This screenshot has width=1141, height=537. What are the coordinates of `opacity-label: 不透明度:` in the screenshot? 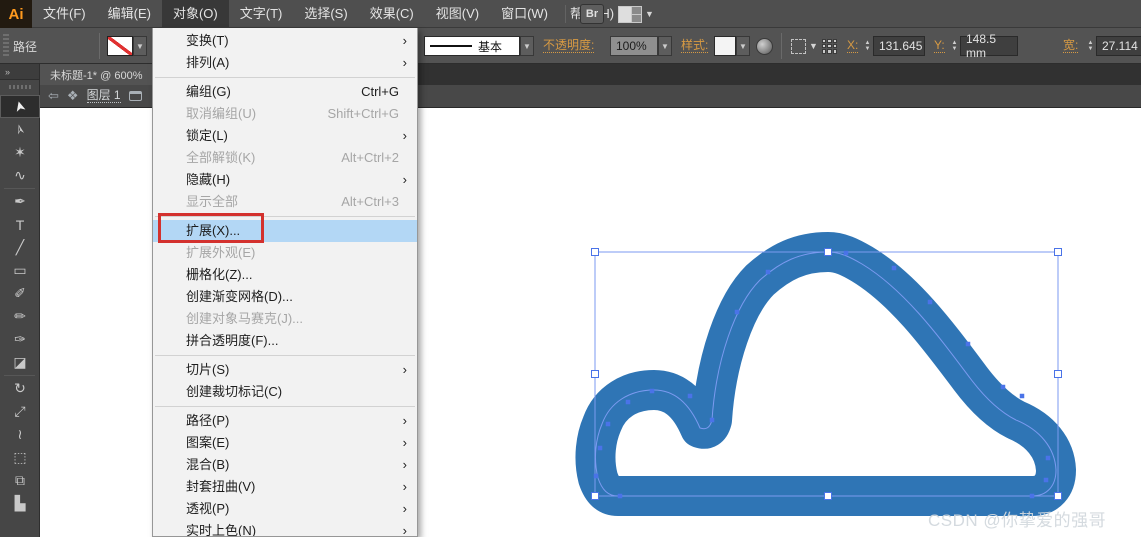 It's located at (569, 46).